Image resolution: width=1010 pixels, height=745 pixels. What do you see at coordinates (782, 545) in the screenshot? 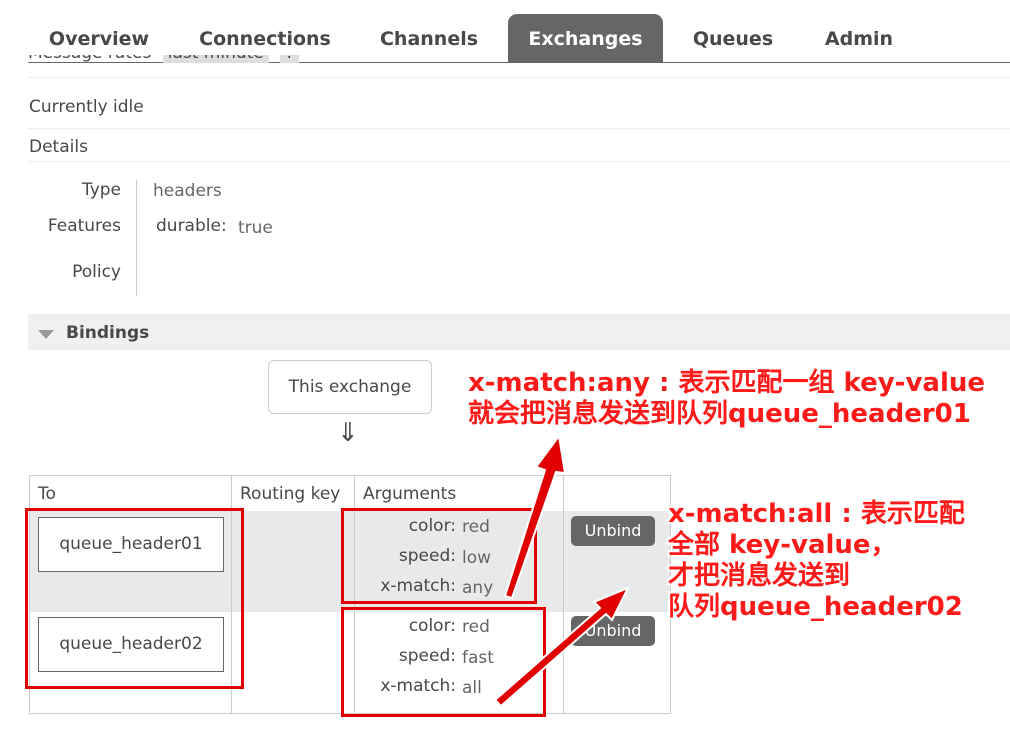
I see `annotation-line: 全部 key-value，` at bounding box center [782, 545].